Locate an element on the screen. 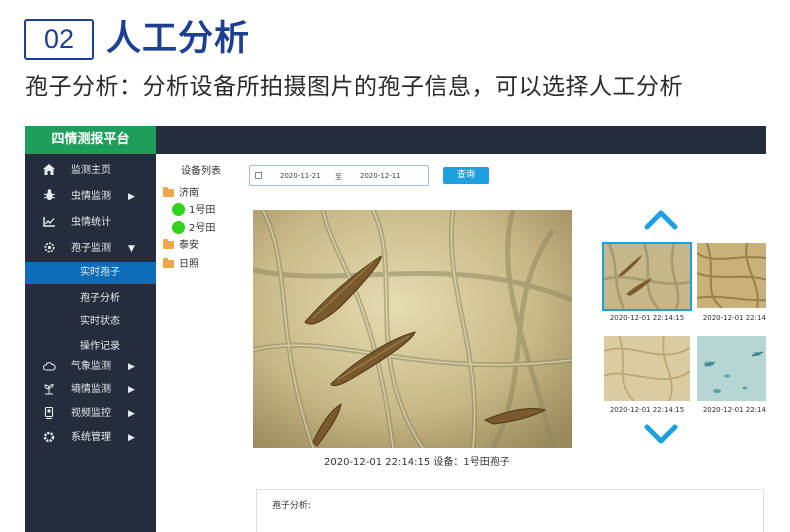  end-date: 2020-12-11 is located at coordinates (380, 176).